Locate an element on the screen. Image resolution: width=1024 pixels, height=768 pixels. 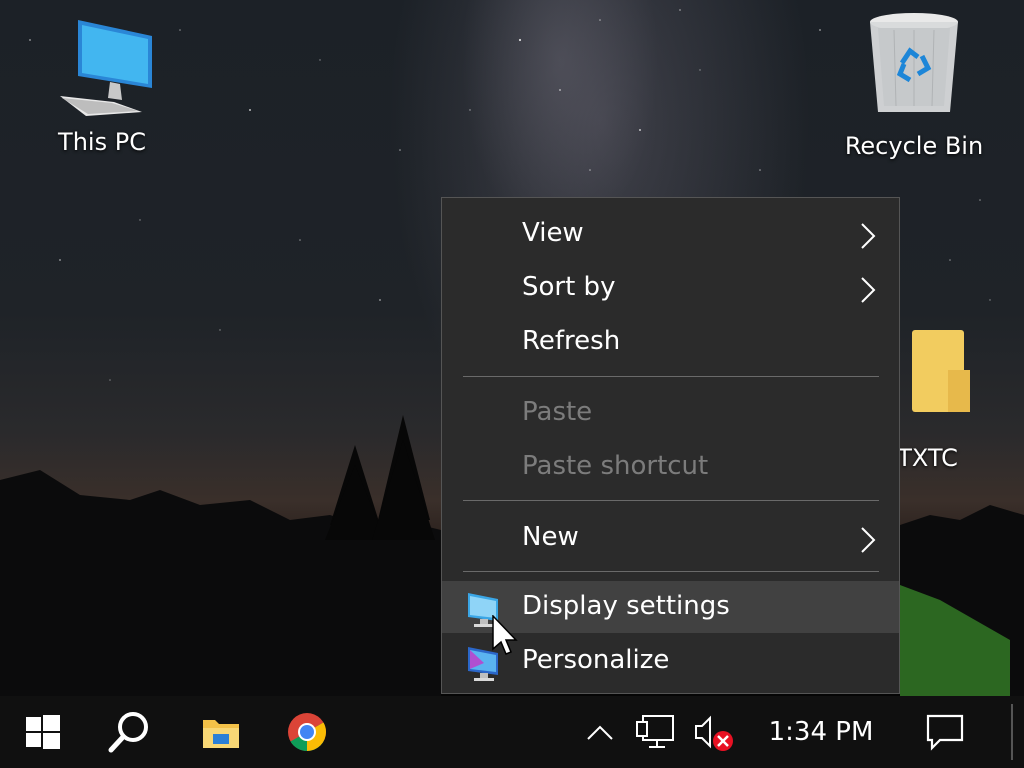
action-center-button is located at coordinates (945, 732).